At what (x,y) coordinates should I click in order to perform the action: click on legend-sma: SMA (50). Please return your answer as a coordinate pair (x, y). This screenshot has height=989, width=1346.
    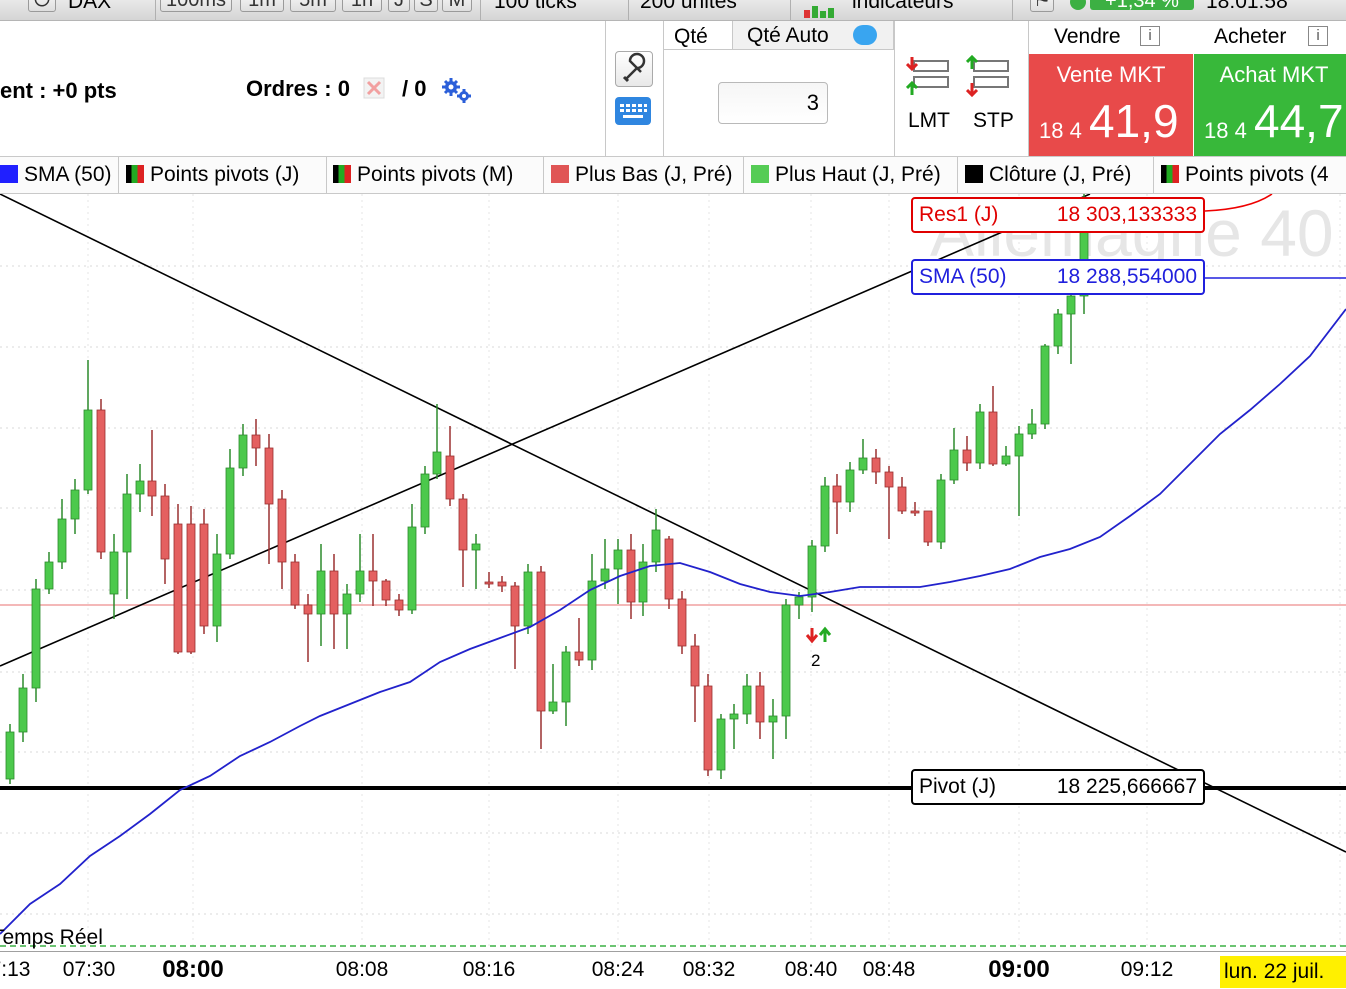
    Looking at the image, I should click on (59, 175).